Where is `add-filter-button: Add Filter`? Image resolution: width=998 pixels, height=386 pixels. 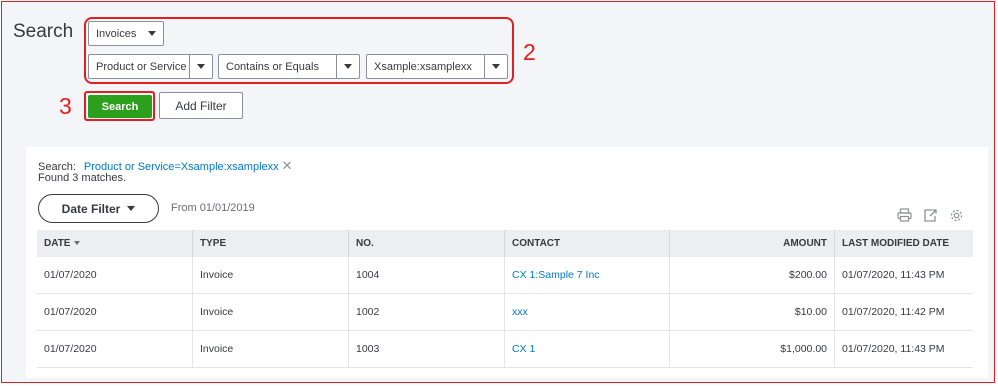
add-filter-button: Add Filter is located at coordinates (201, 105).